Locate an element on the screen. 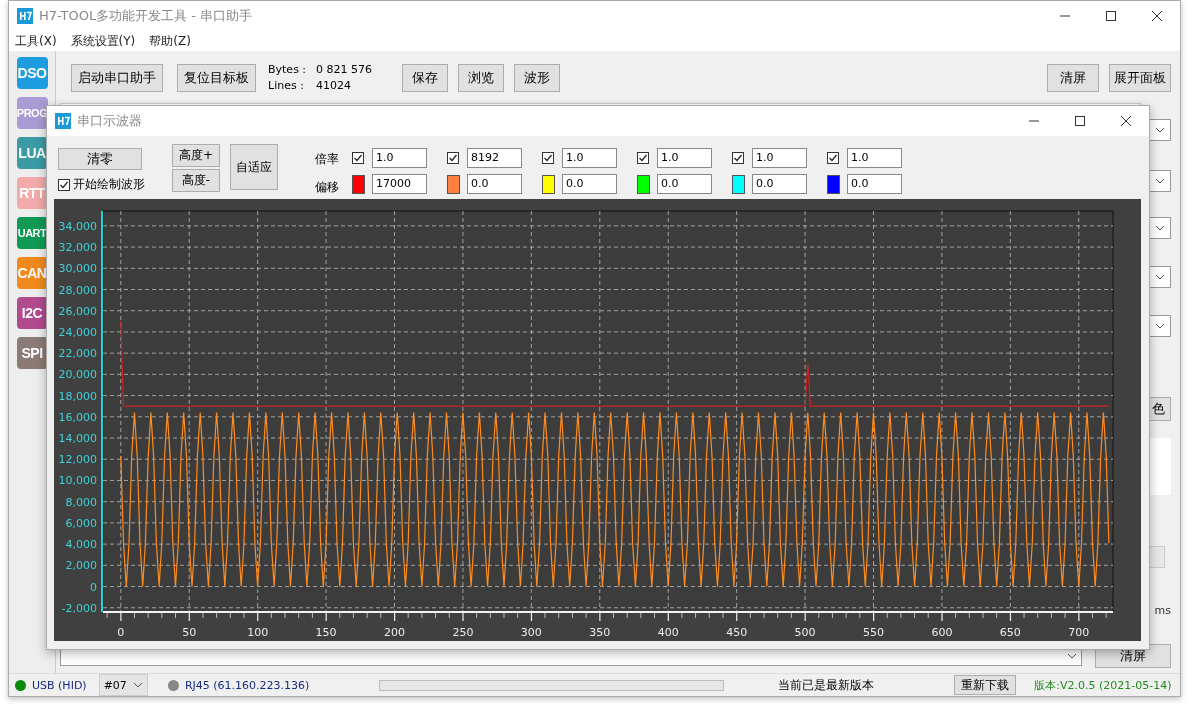 The image size is (1189, 704). x-tick-label: 100 is located at coordinates (258, 632).